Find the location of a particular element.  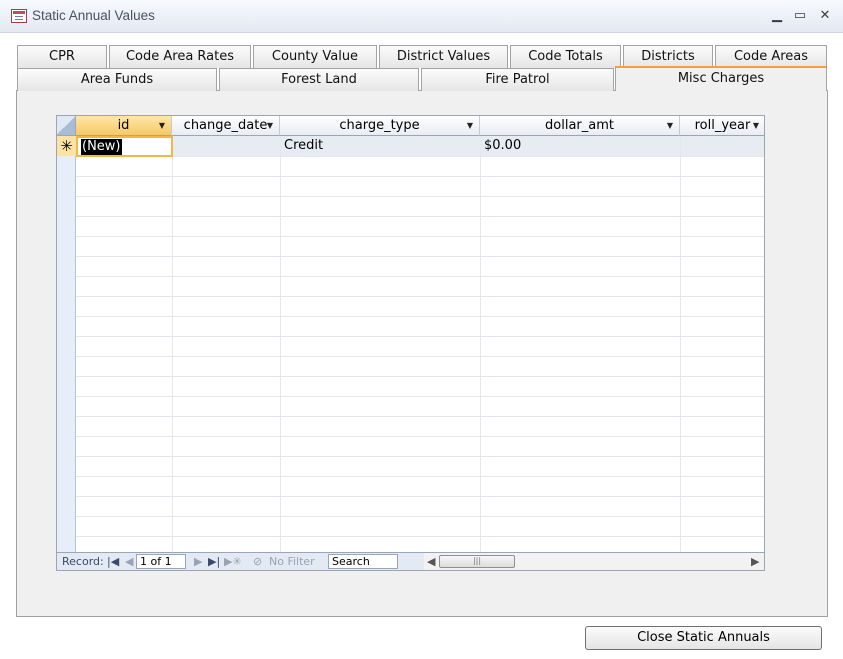

tab-county-value: County Value is located at coordinates (315, 56).